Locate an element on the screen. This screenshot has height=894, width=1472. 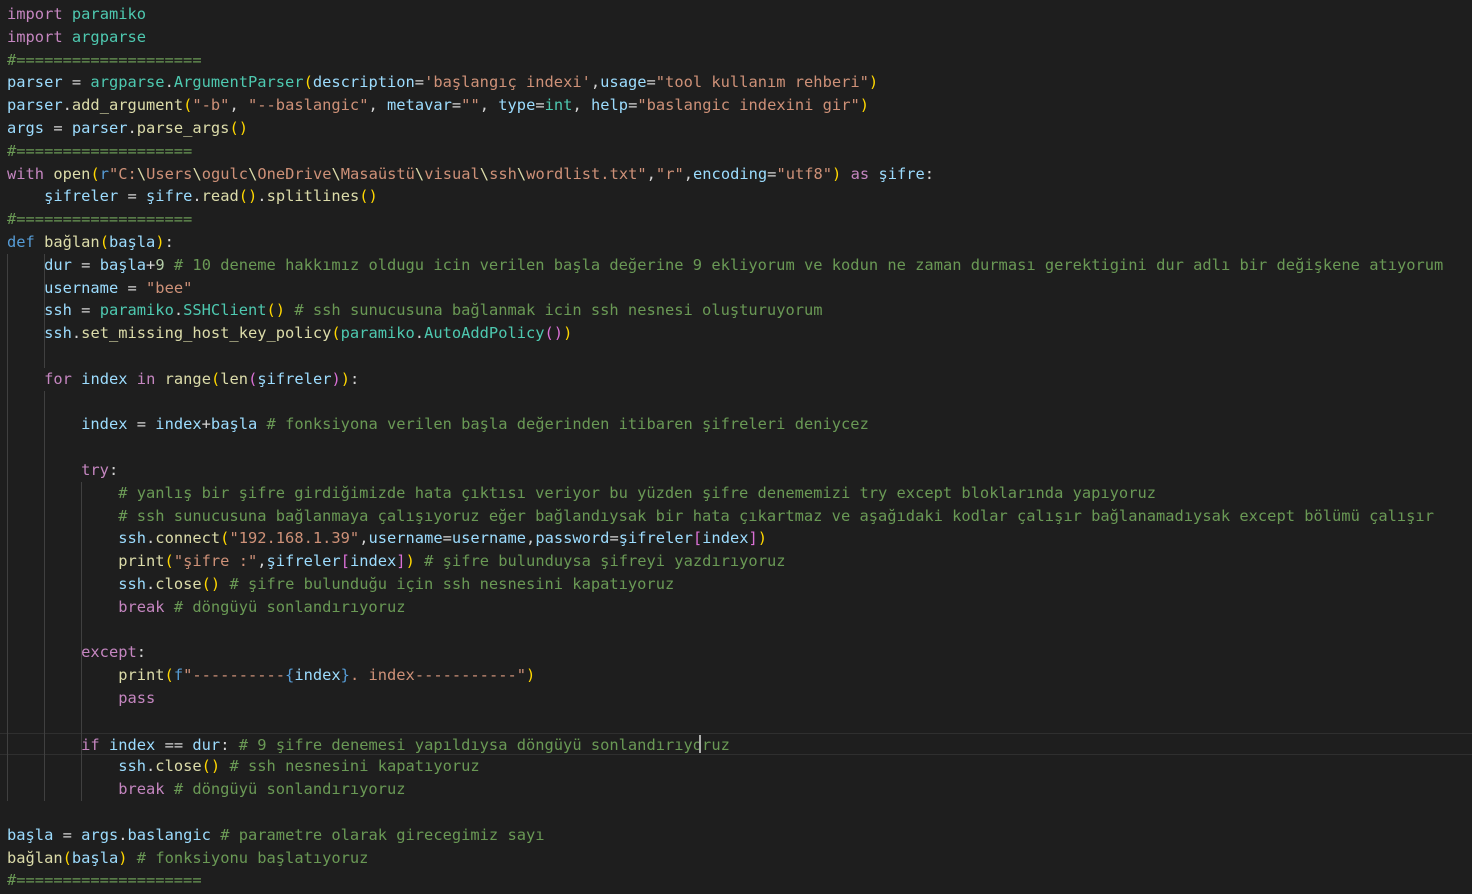
code-line: args = parser.parse_args() is located at coordinates (736, 128).